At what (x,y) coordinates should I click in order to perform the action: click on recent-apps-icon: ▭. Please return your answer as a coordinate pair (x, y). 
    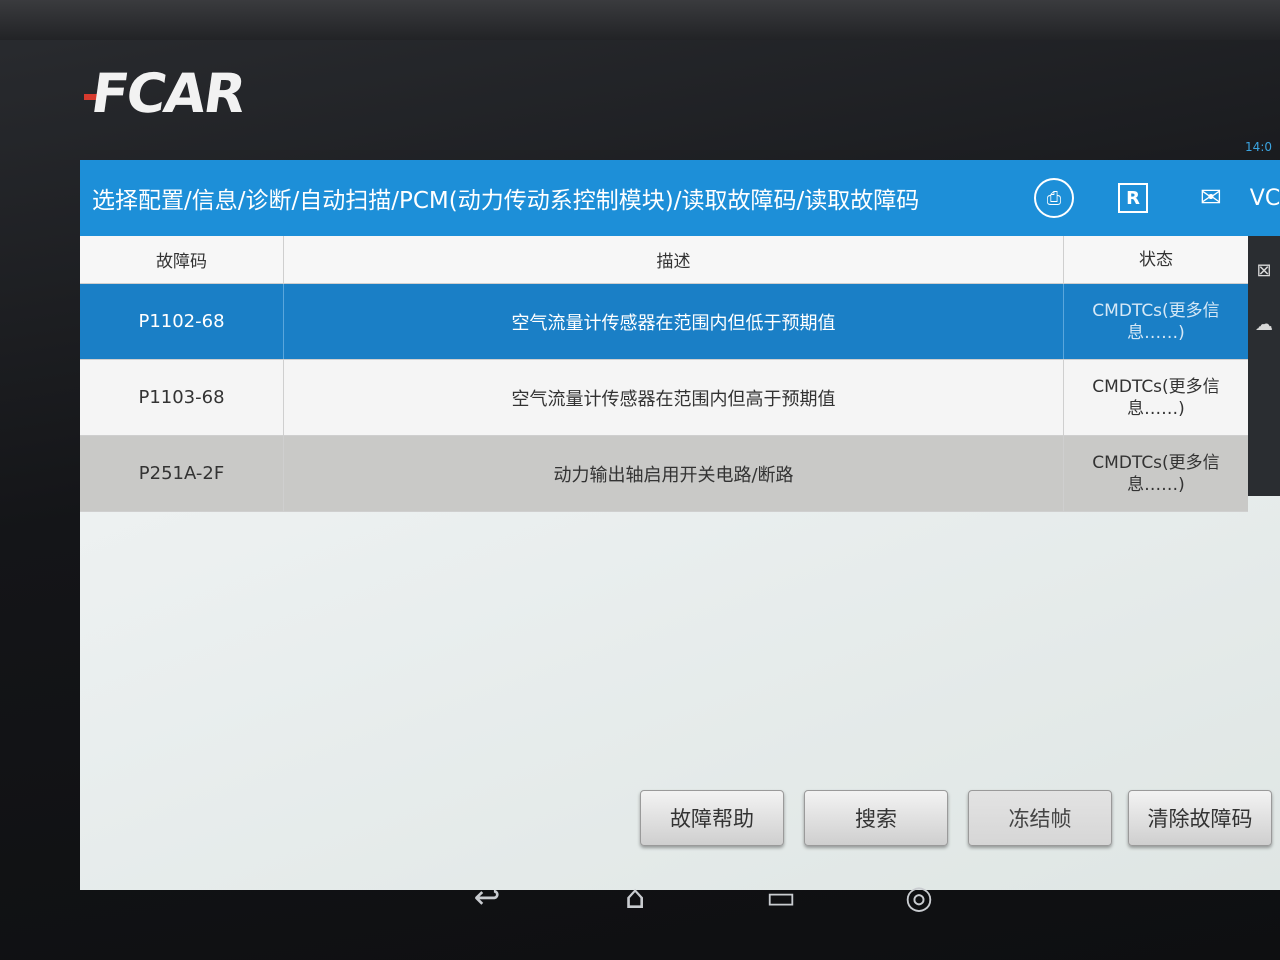
    Looking at the image, I should click on (781, 897).